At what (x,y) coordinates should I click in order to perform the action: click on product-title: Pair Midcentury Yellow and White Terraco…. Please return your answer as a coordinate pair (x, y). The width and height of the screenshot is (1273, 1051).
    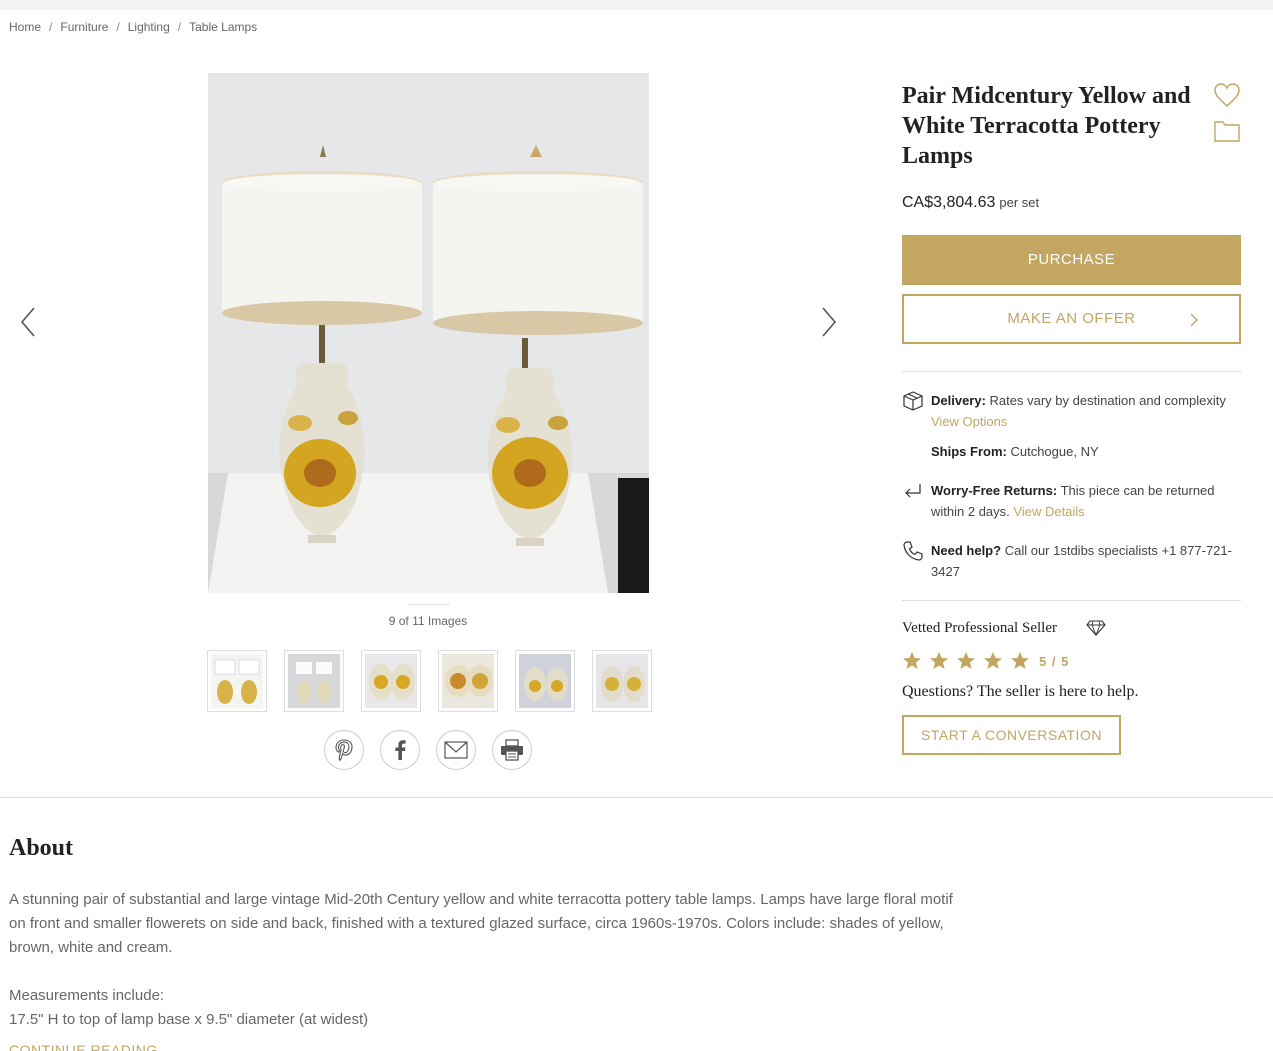
    Looking at the image, I should click on (1046, 126).